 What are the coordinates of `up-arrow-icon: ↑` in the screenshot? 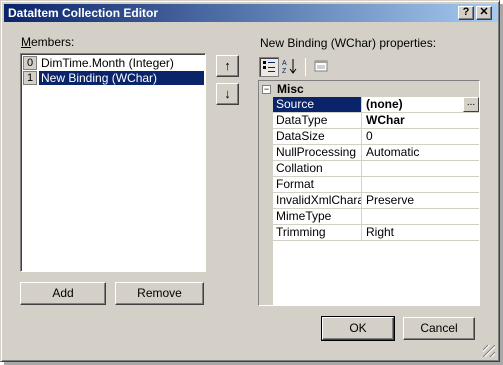 It's located at (227, 65).